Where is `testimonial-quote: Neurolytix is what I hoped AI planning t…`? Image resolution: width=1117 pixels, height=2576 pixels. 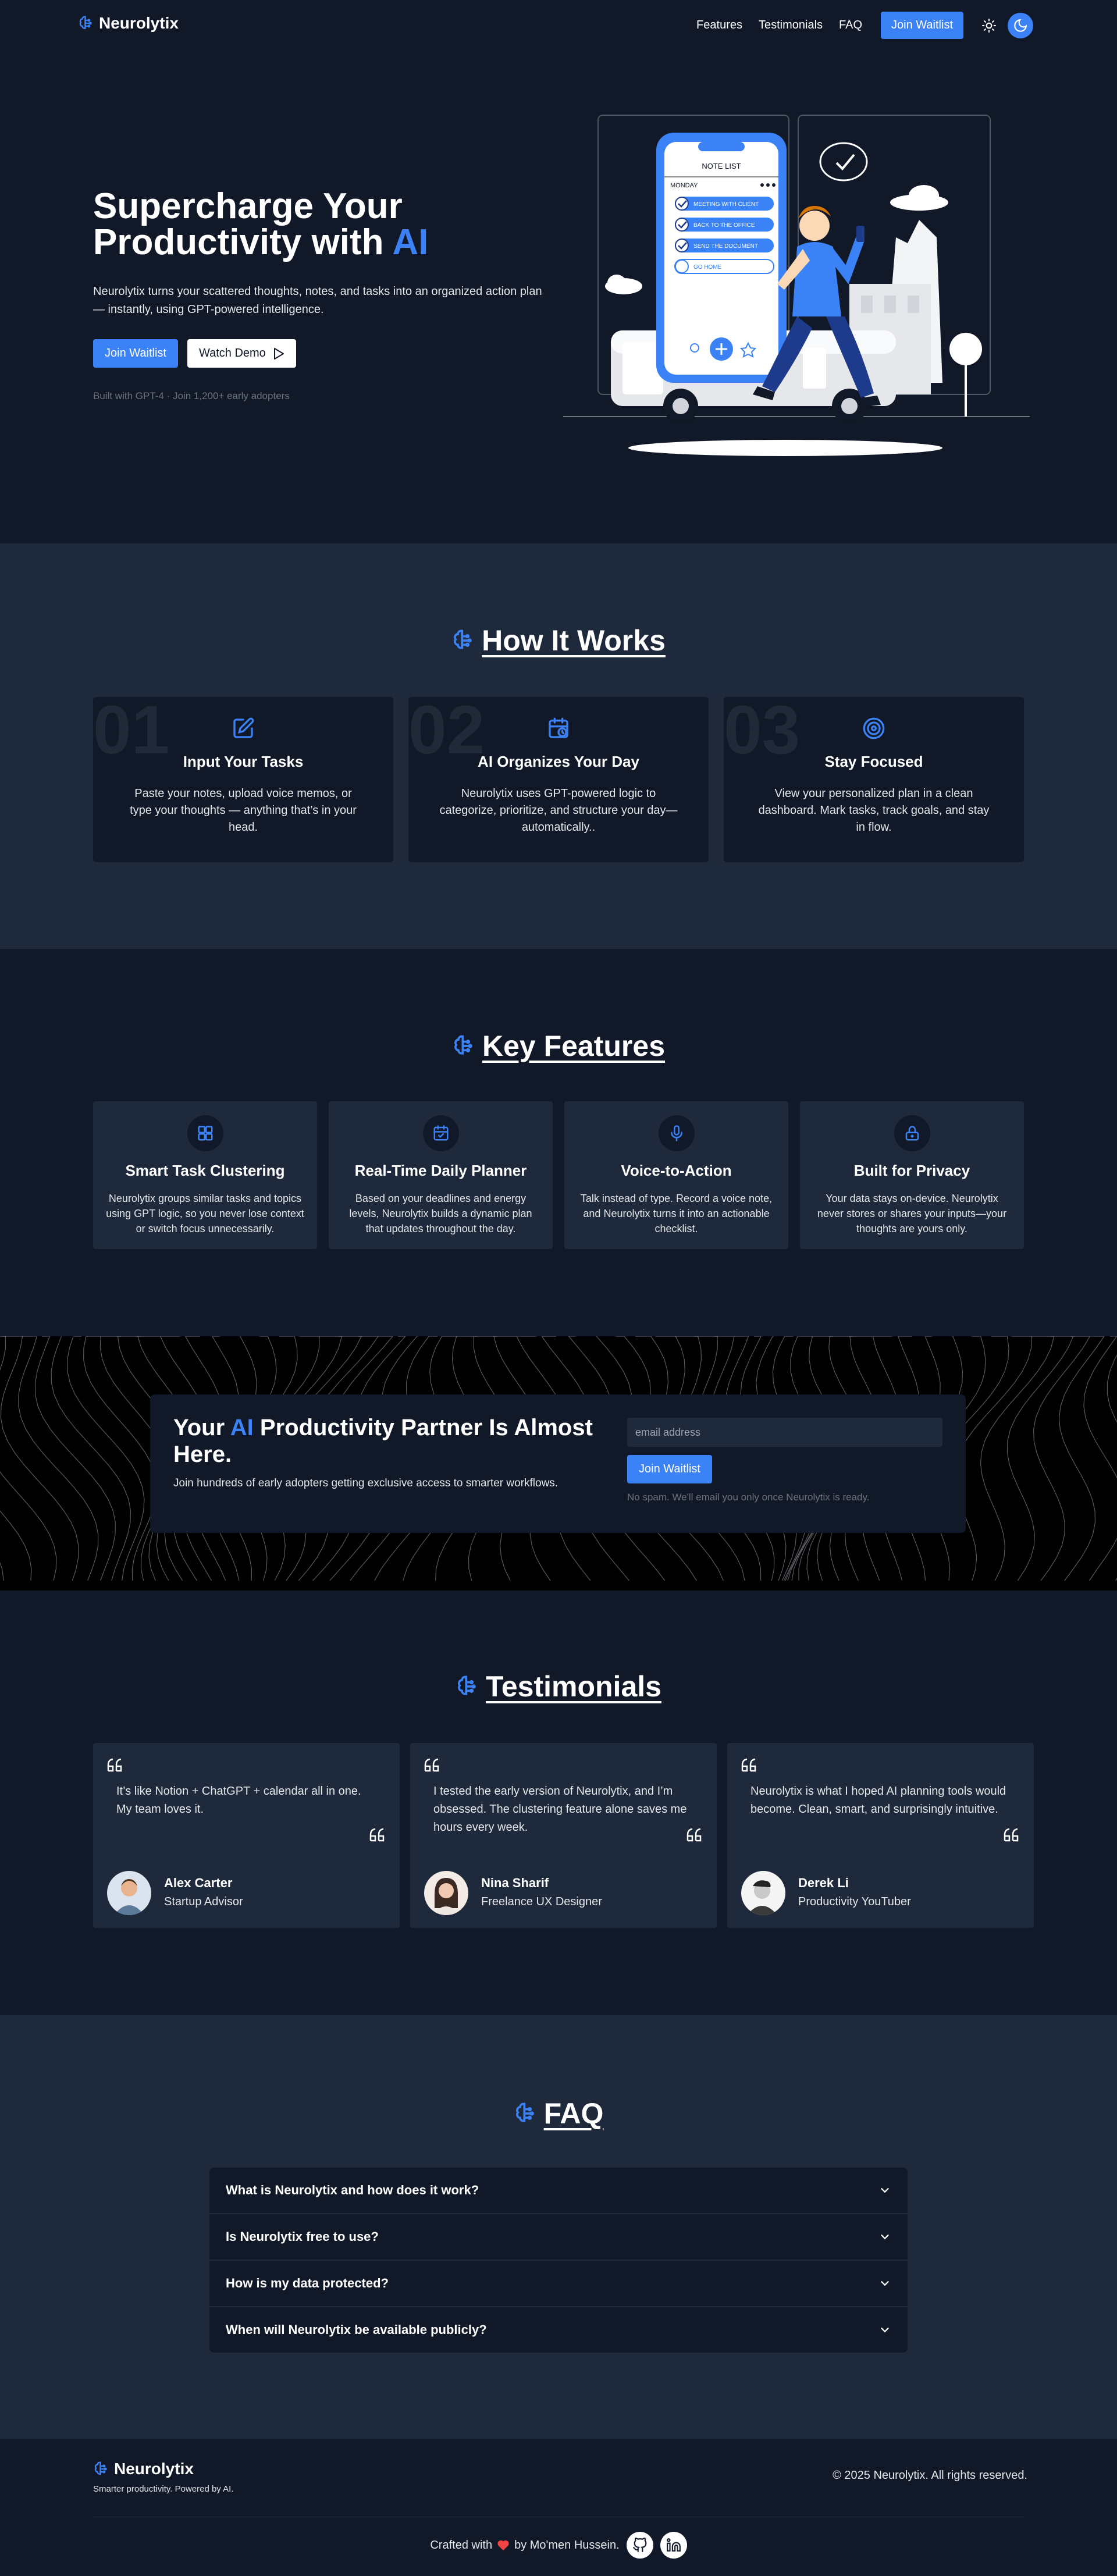
testimonial-quote: Neurolytix is what I hoped AI planning t… is located at coordinates (878, 1801).